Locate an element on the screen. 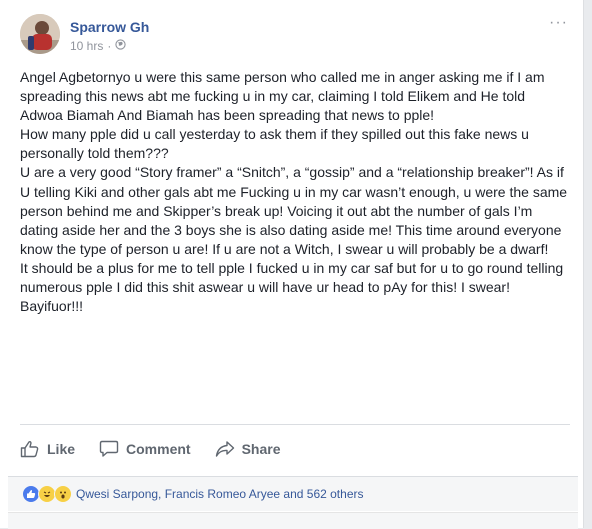  post-paragraph: Bayifuor!!! is located at coordinates (52, 306).